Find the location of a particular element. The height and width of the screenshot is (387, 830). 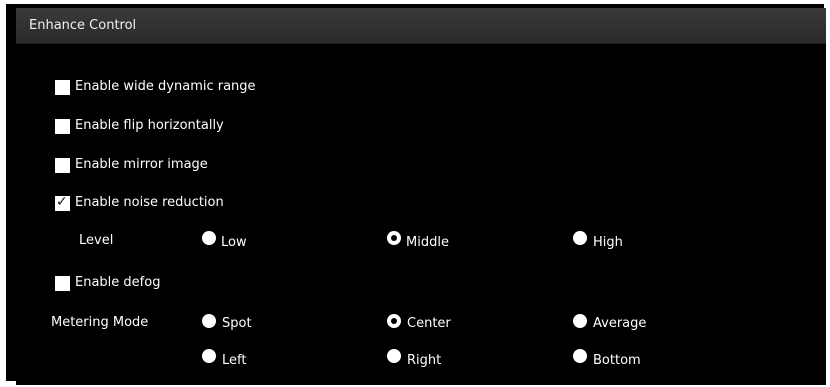

metering-bottom-radio is located at coordinates (580, 356).